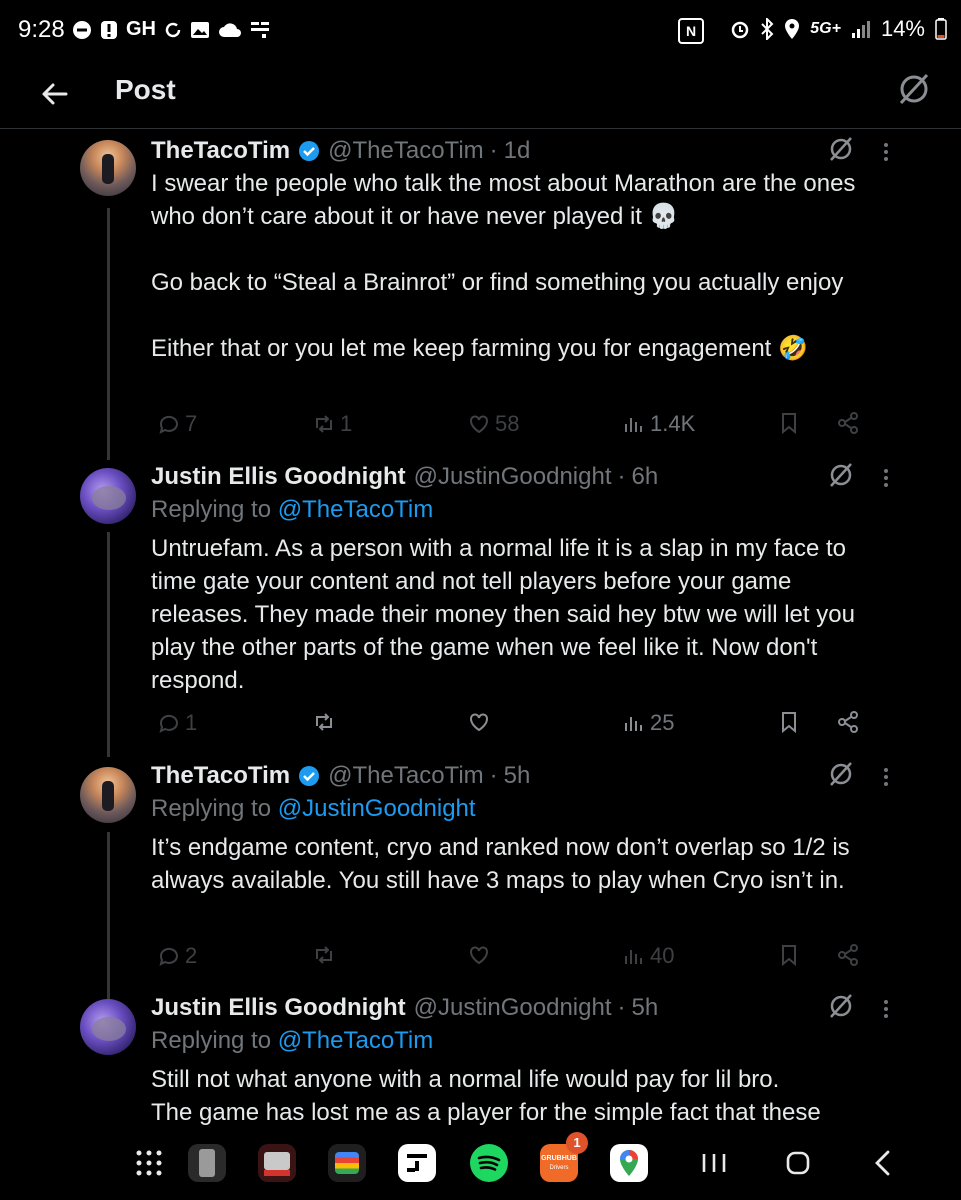 The width and height of the screenshot is (961, 1200). I want to click on phone-app-icon, so click(207, 1163).